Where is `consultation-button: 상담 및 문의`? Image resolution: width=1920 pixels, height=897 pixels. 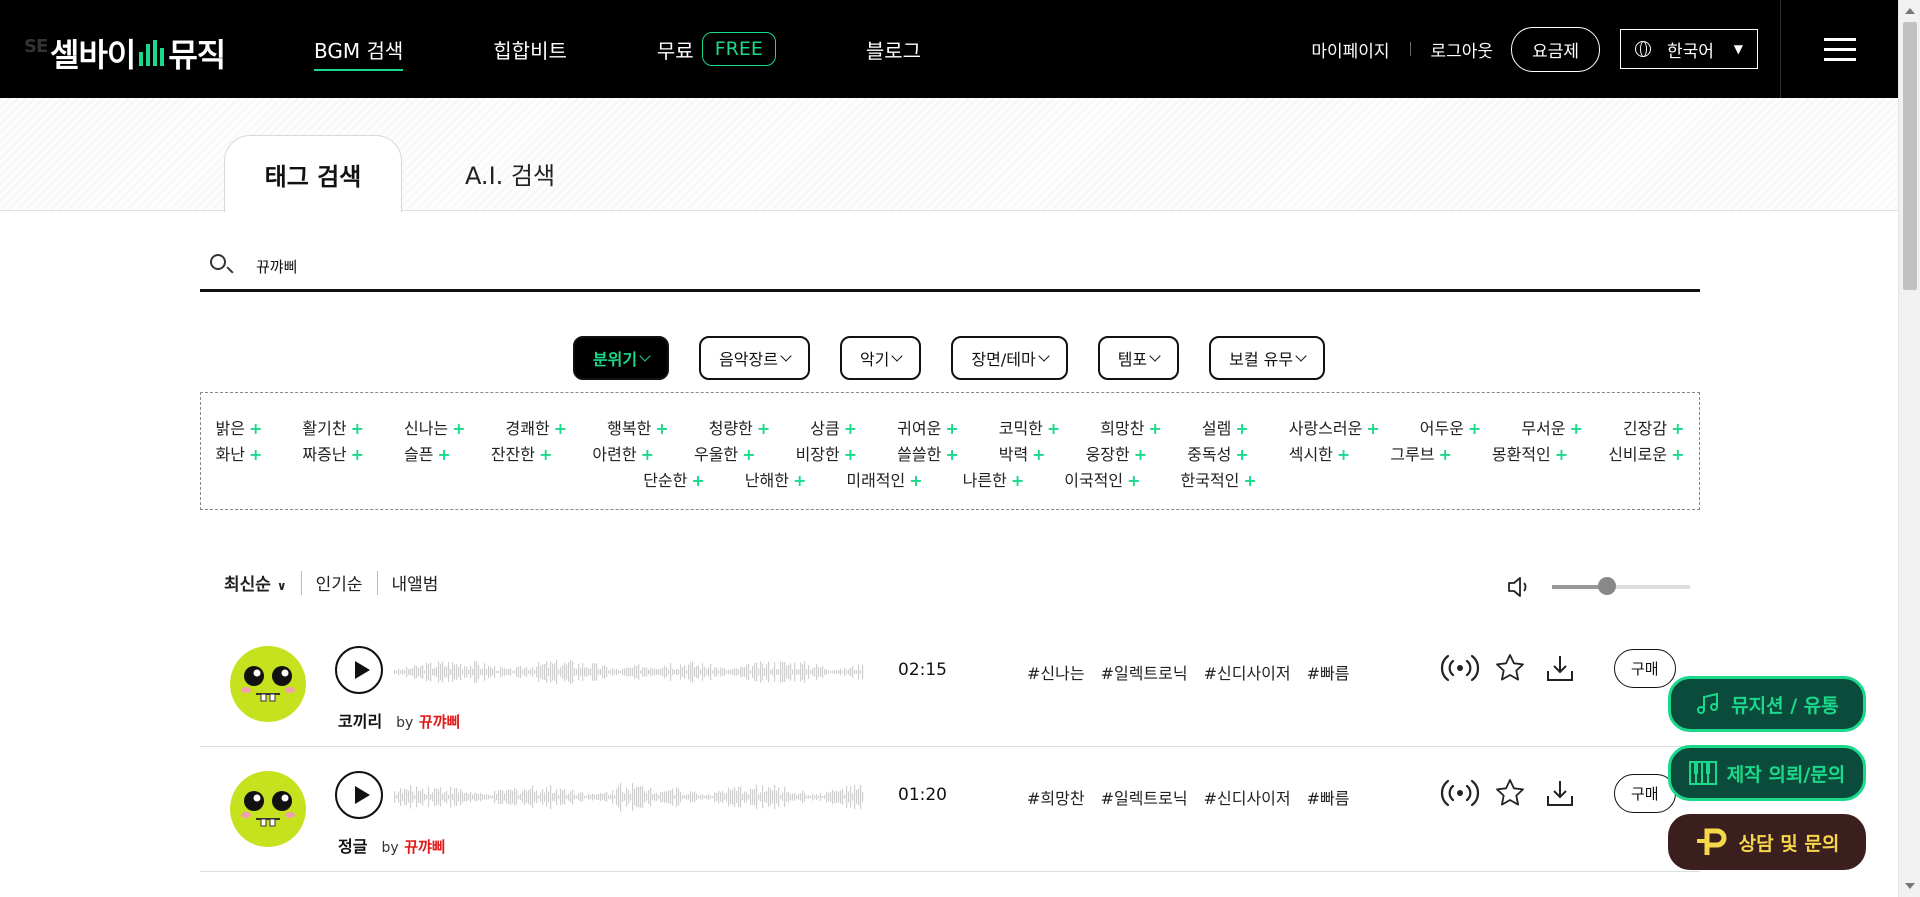
consultation-button: 상담 및 문의 is located at coordinates (1767, 842).